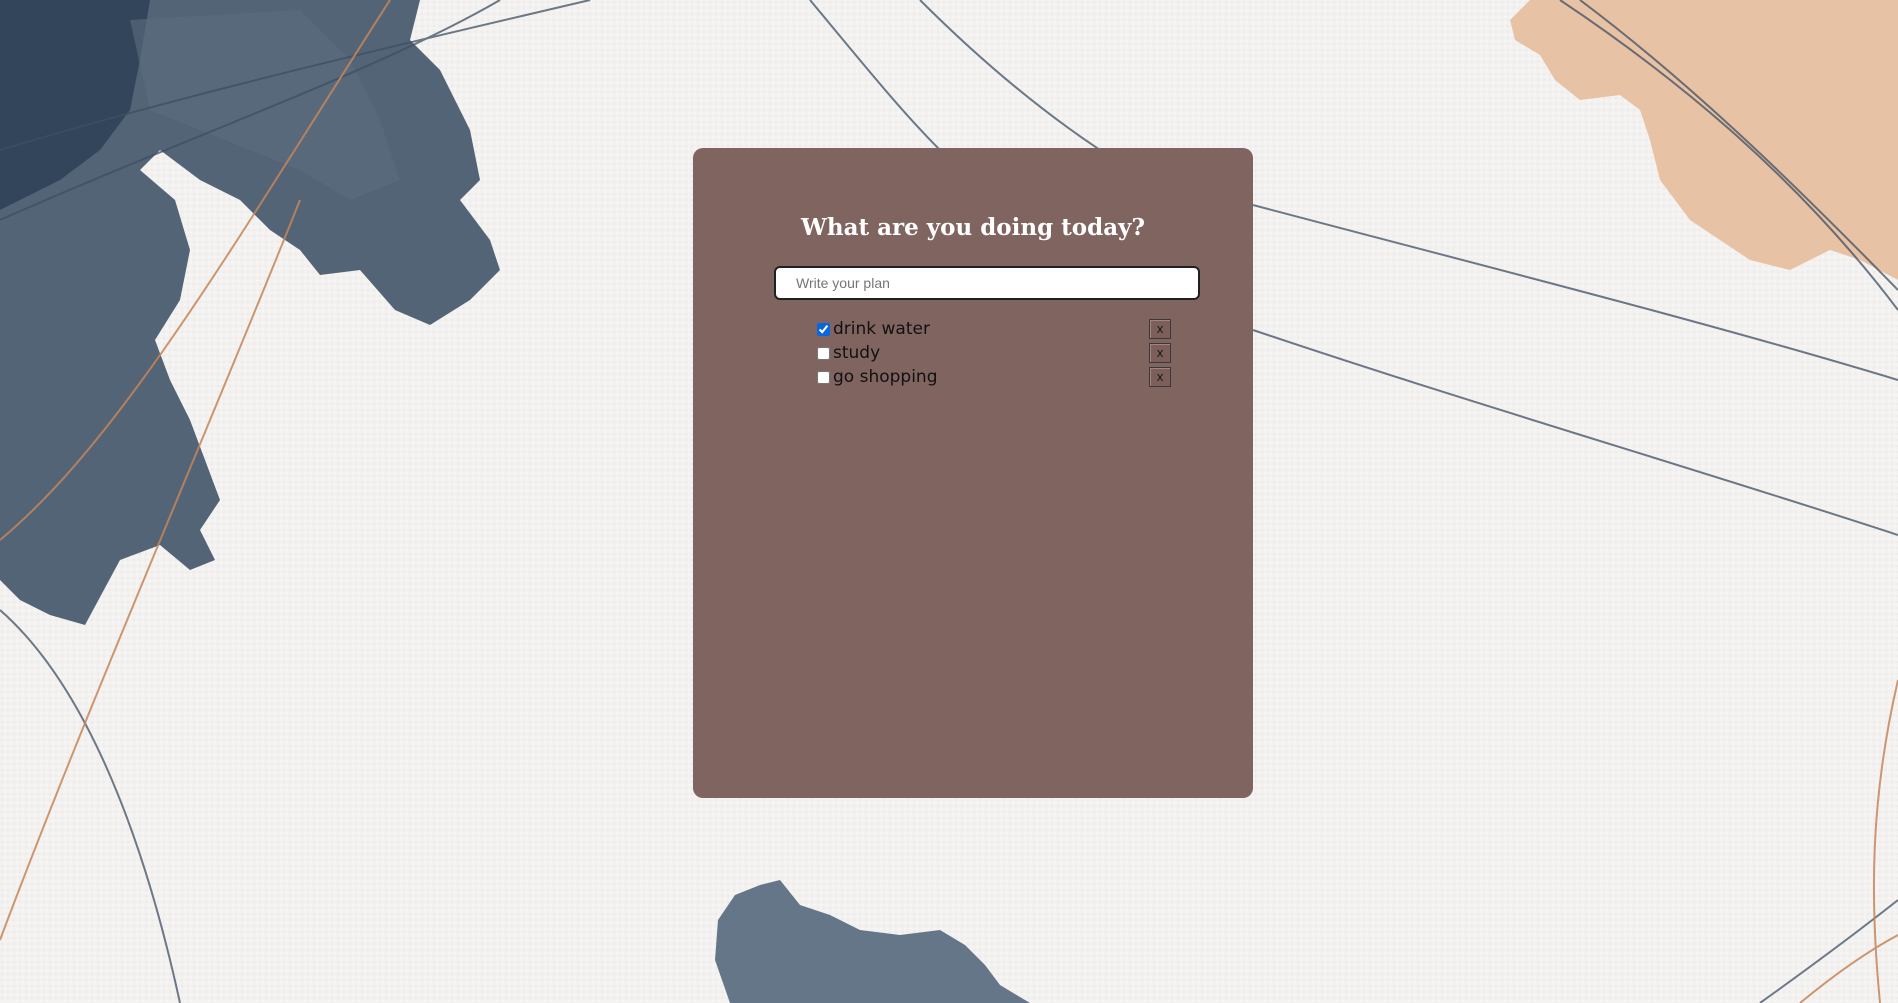 Image resolution: width=1898 pixels, height=1003 pixels. Describe the element at coordinates (994, 329) in the screenshot. I see `todo-item: drink water x` at that location.